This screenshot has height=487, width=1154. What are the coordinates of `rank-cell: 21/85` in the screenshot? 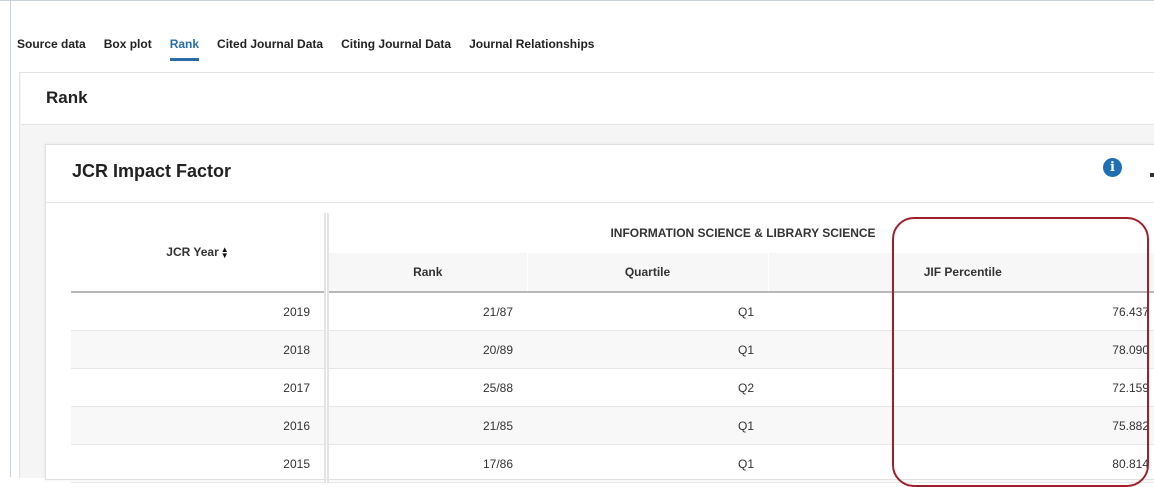 It's located at (427, 426).